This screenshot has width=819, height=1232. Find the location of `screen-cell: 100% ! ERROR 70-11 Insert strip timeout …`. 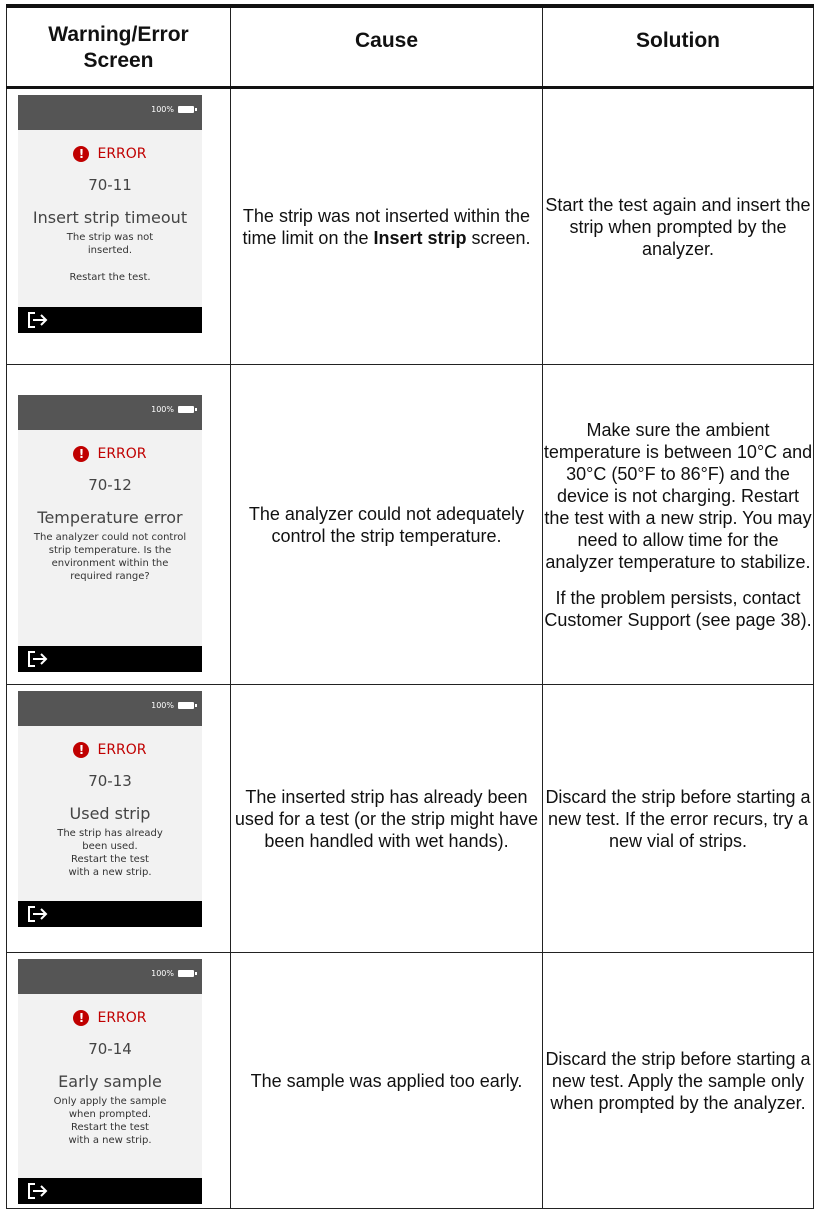

screen-cell: 100% ! ERROR 70-11 Insert strip timeout … is located at coordinates (118, 226).